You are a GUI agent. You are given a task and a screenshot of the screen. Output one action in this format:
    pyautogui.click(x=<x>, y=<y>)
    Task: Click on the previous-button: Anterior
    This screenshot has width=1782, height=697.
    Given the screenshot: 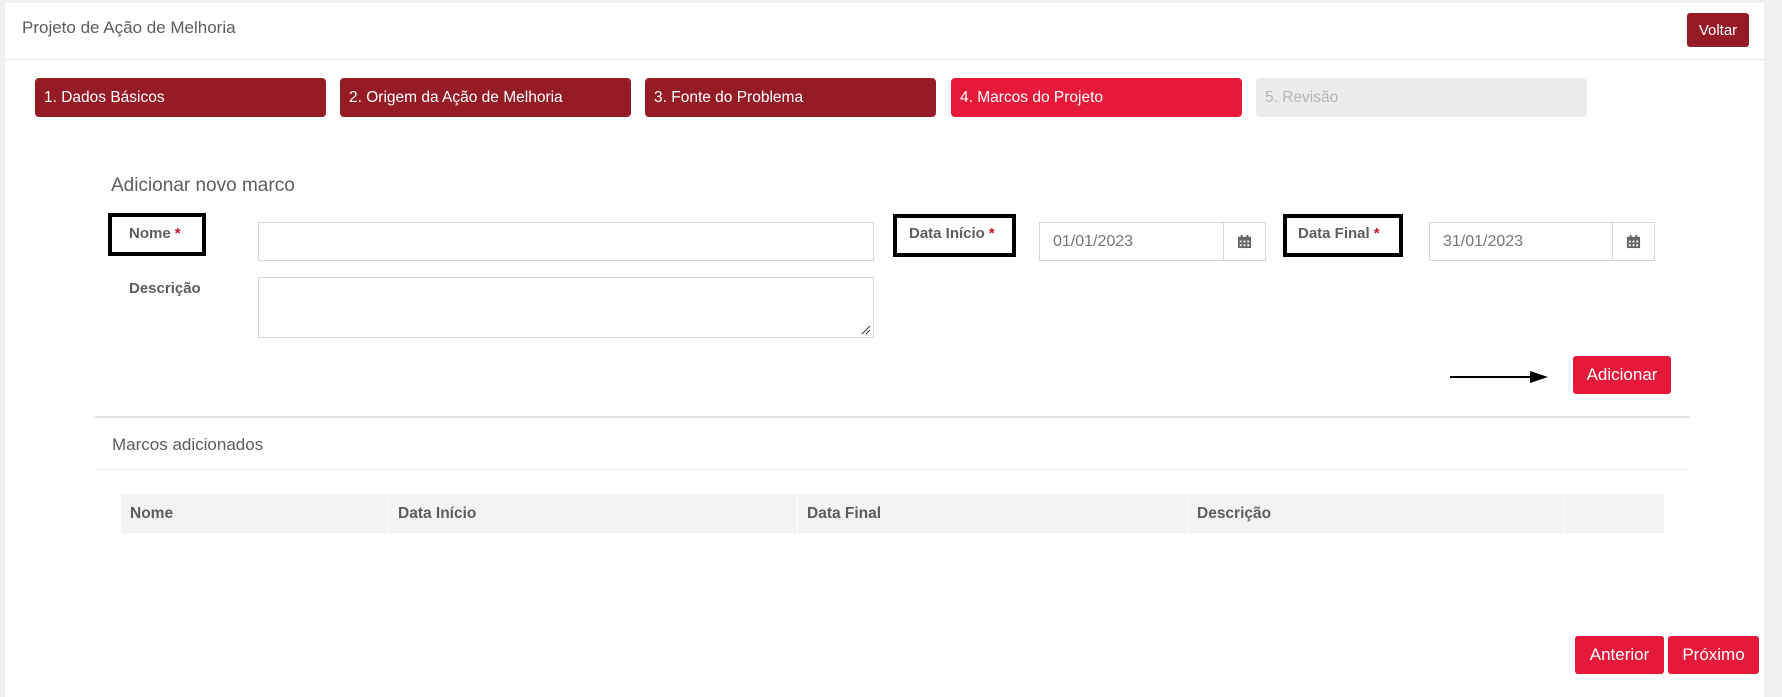 What is the action you would take?
    pyautogui.click(x=1619, y=655)
    